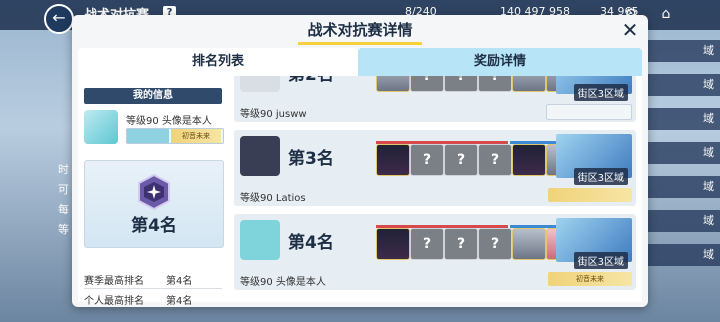 The height and width of the screenshot is (322, 720). I want to click on side-left-text: 时 可 每 等, so click(65, 200).